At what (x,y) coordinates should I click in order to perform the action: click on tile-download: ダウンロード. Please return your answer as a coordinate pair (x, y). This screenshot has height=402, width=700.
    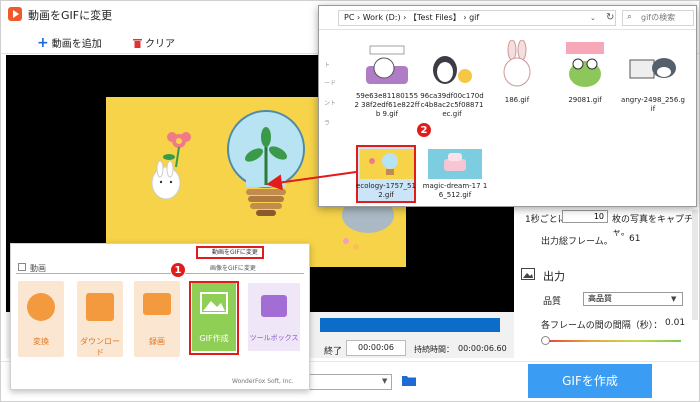
    Looking at the image, I should click on (100, 319).